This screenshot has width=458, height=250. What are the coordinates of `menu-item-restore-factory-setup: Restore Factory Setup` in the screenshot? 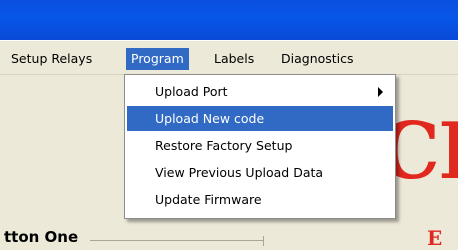 It's located at (260, 145).